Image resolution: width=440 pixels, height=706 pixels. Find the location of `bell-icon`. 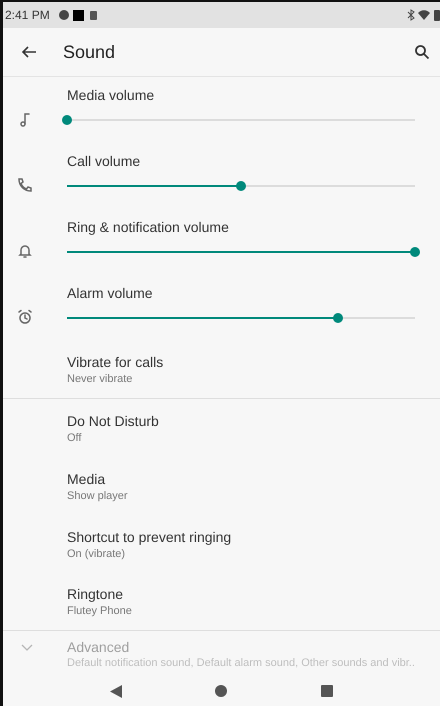

bell-icon is located at coordinates (25, 251).